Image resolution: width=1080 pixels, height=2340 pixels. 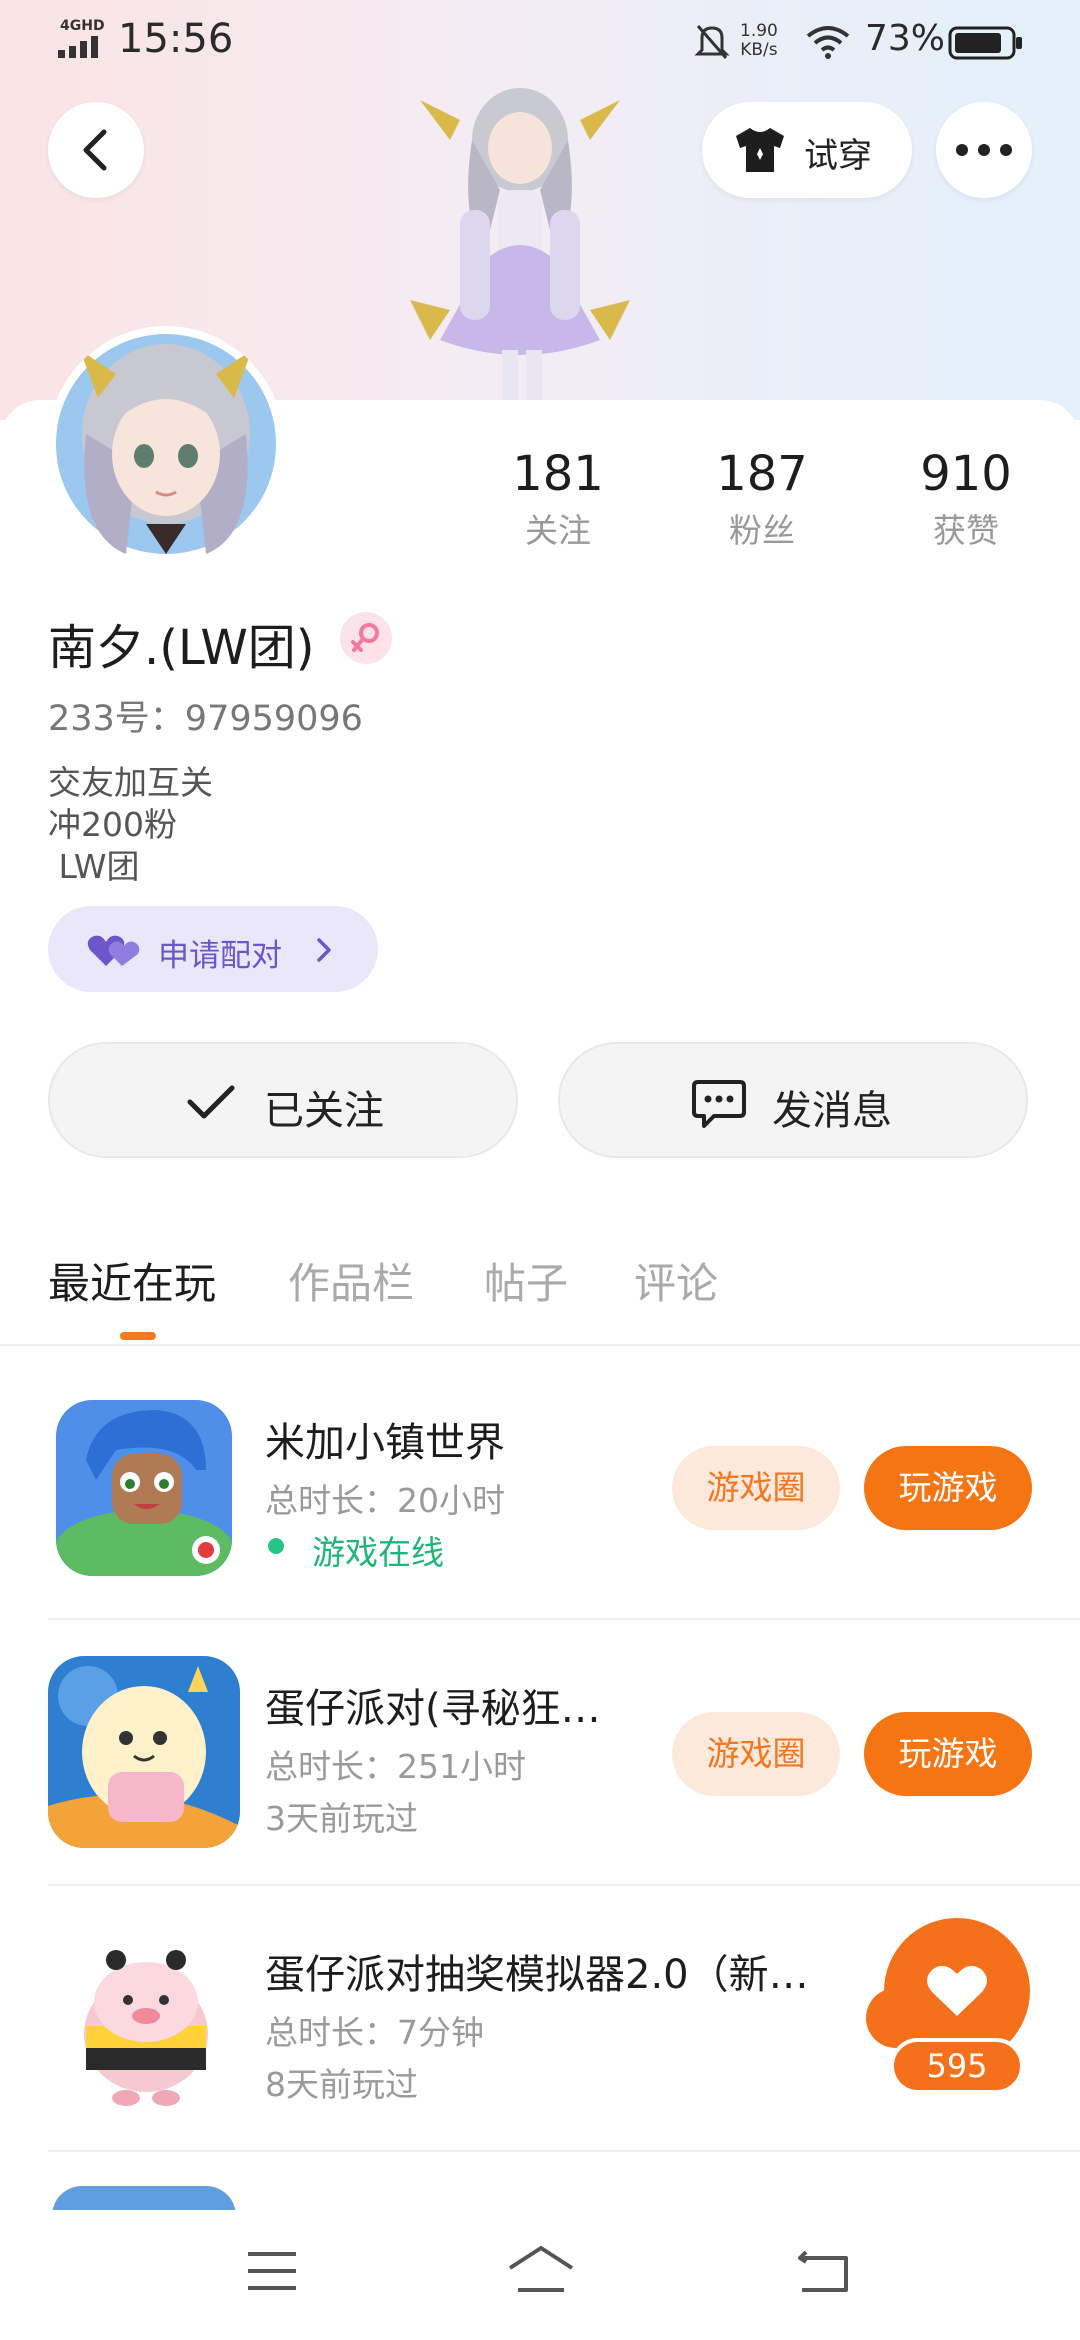 I want to click on stat-following: 181 关注, so click(x=558, y=499).